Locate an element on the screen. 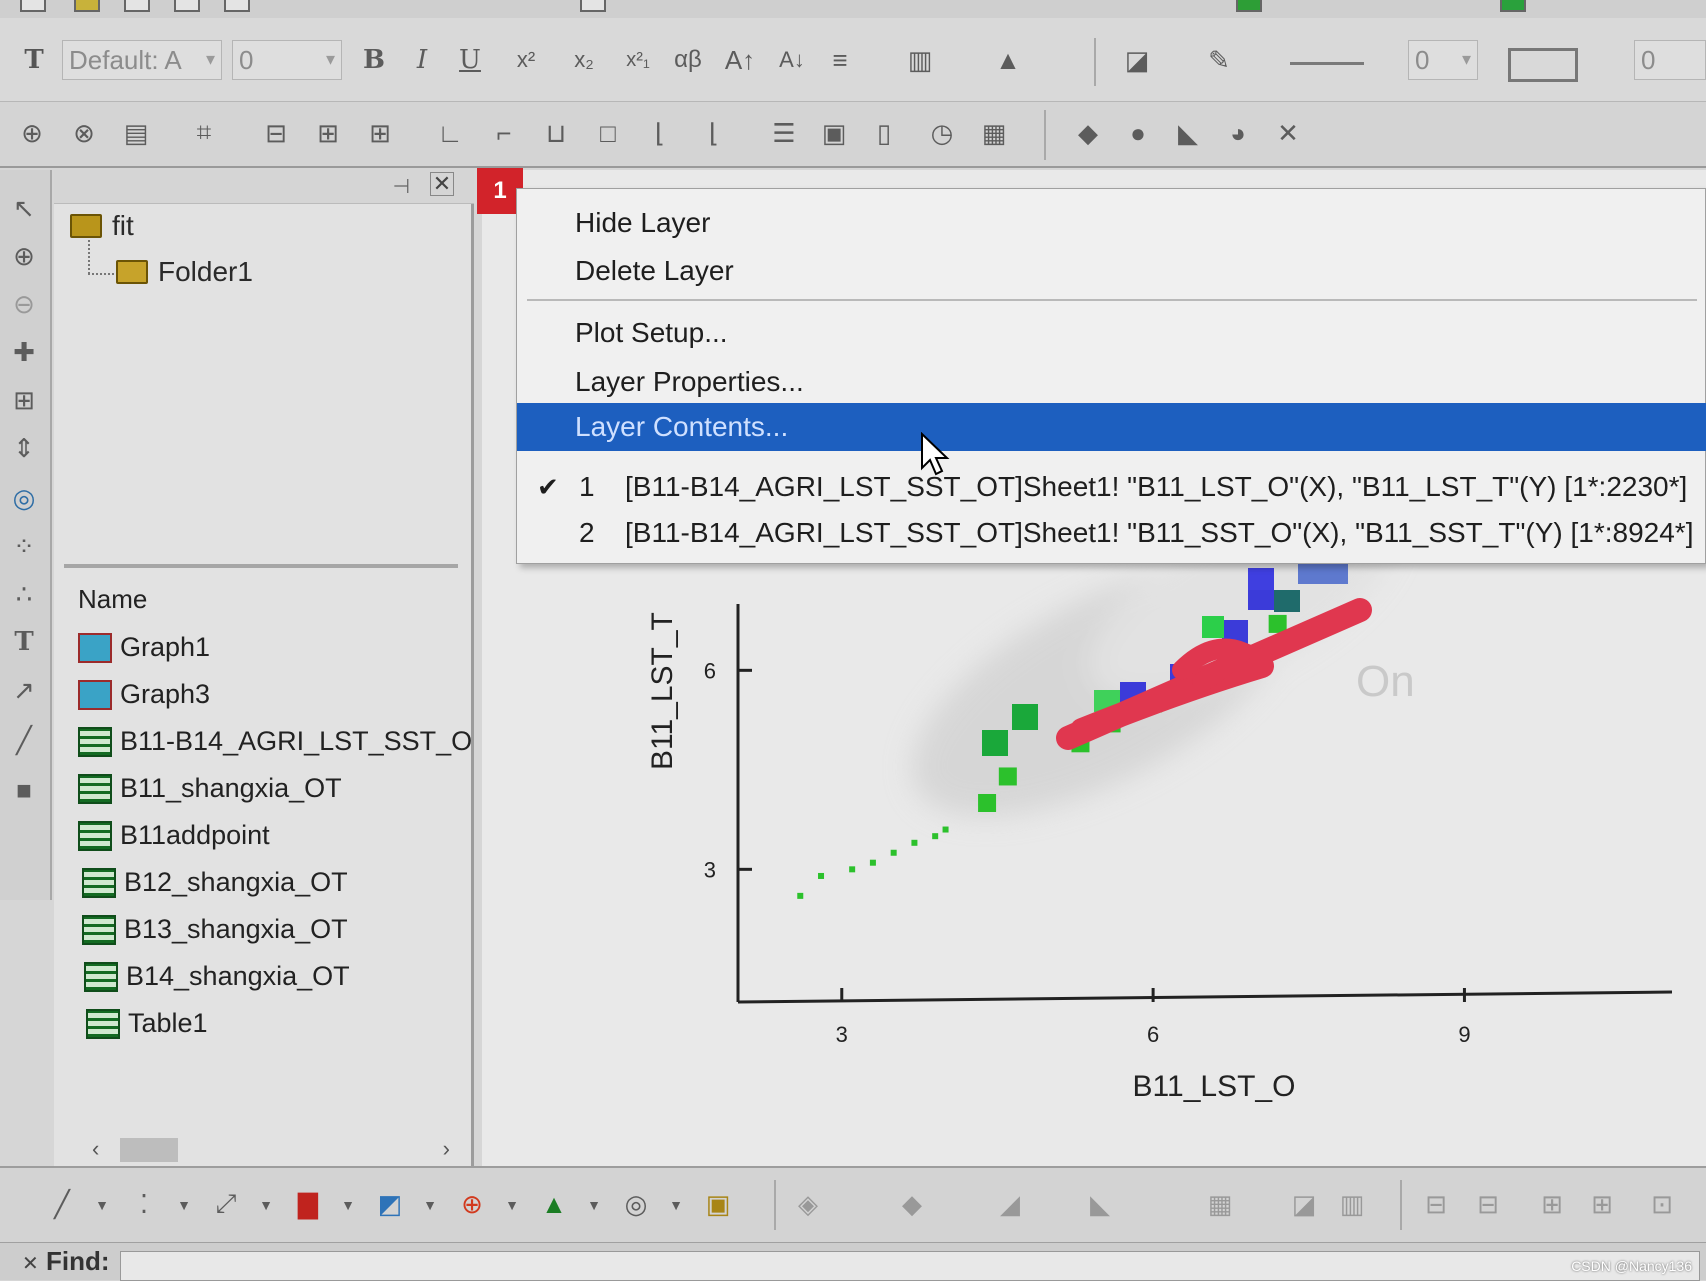 The width and height of the screenshot is (1706, 1281). tool-d-icon: ◕ is located at coordinates (1238, 133).